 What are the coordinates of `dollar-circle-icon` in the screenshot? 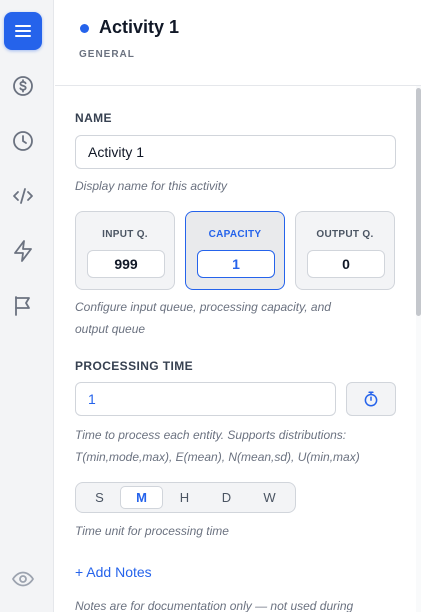 It's located at (23, 86).